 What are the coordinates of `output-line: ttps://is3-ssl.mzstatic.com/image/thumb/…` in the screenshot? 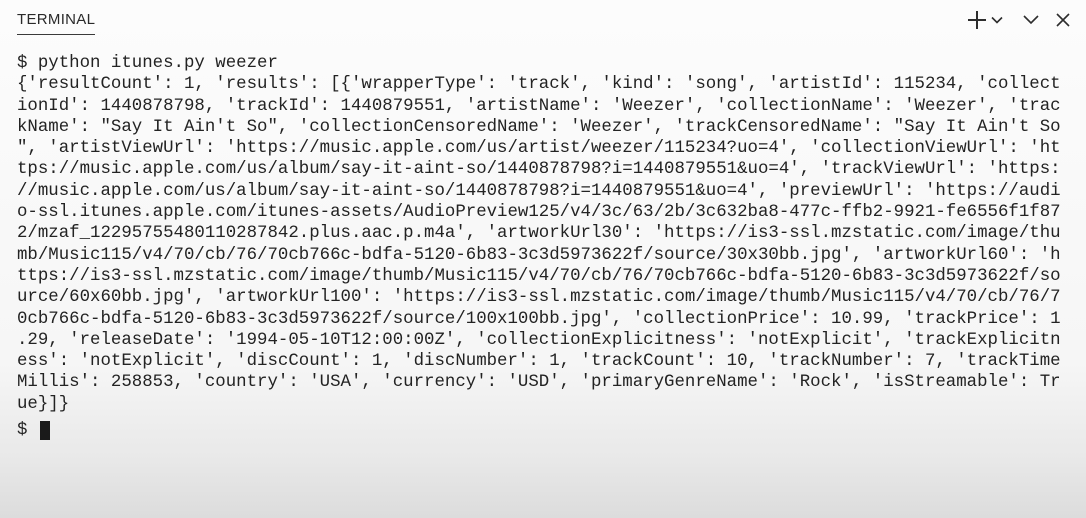 It's located at (539, 276).